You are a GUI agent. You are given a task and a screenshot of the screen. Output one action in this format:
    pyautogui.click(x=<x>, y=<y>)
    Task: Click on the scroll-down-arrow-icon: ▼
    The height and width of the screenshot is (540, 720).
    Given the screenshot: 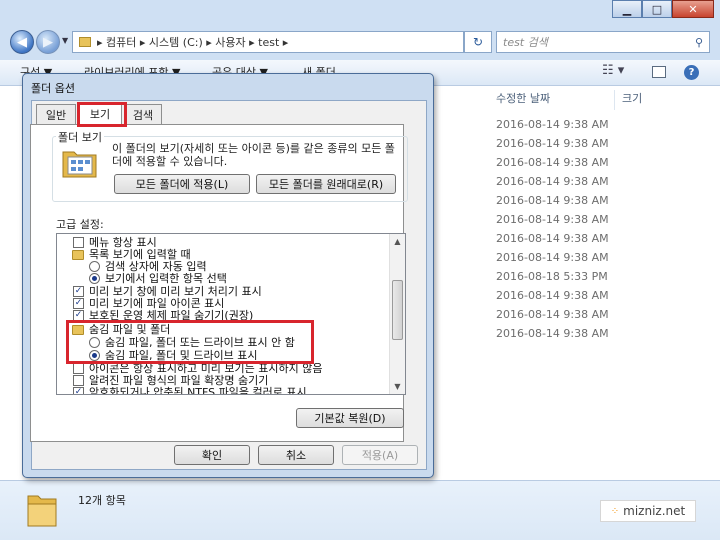 What is the action you would take?
    pyautogui.click(x=397, y=386)
    